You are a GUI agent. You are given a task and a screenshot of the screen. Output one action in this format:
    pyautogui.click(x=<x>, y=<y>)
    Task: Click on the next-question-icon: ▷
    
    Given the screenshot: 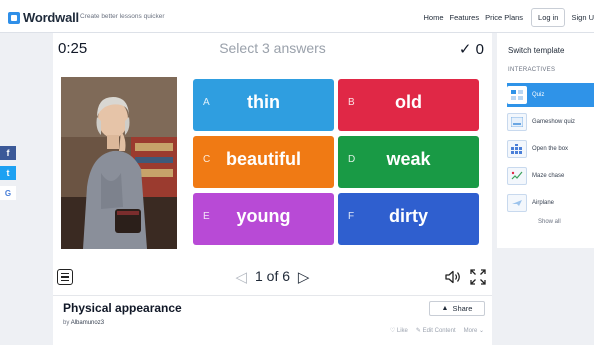 What is the action you would take?
    pyautogui.click(x=304, y=277)
    